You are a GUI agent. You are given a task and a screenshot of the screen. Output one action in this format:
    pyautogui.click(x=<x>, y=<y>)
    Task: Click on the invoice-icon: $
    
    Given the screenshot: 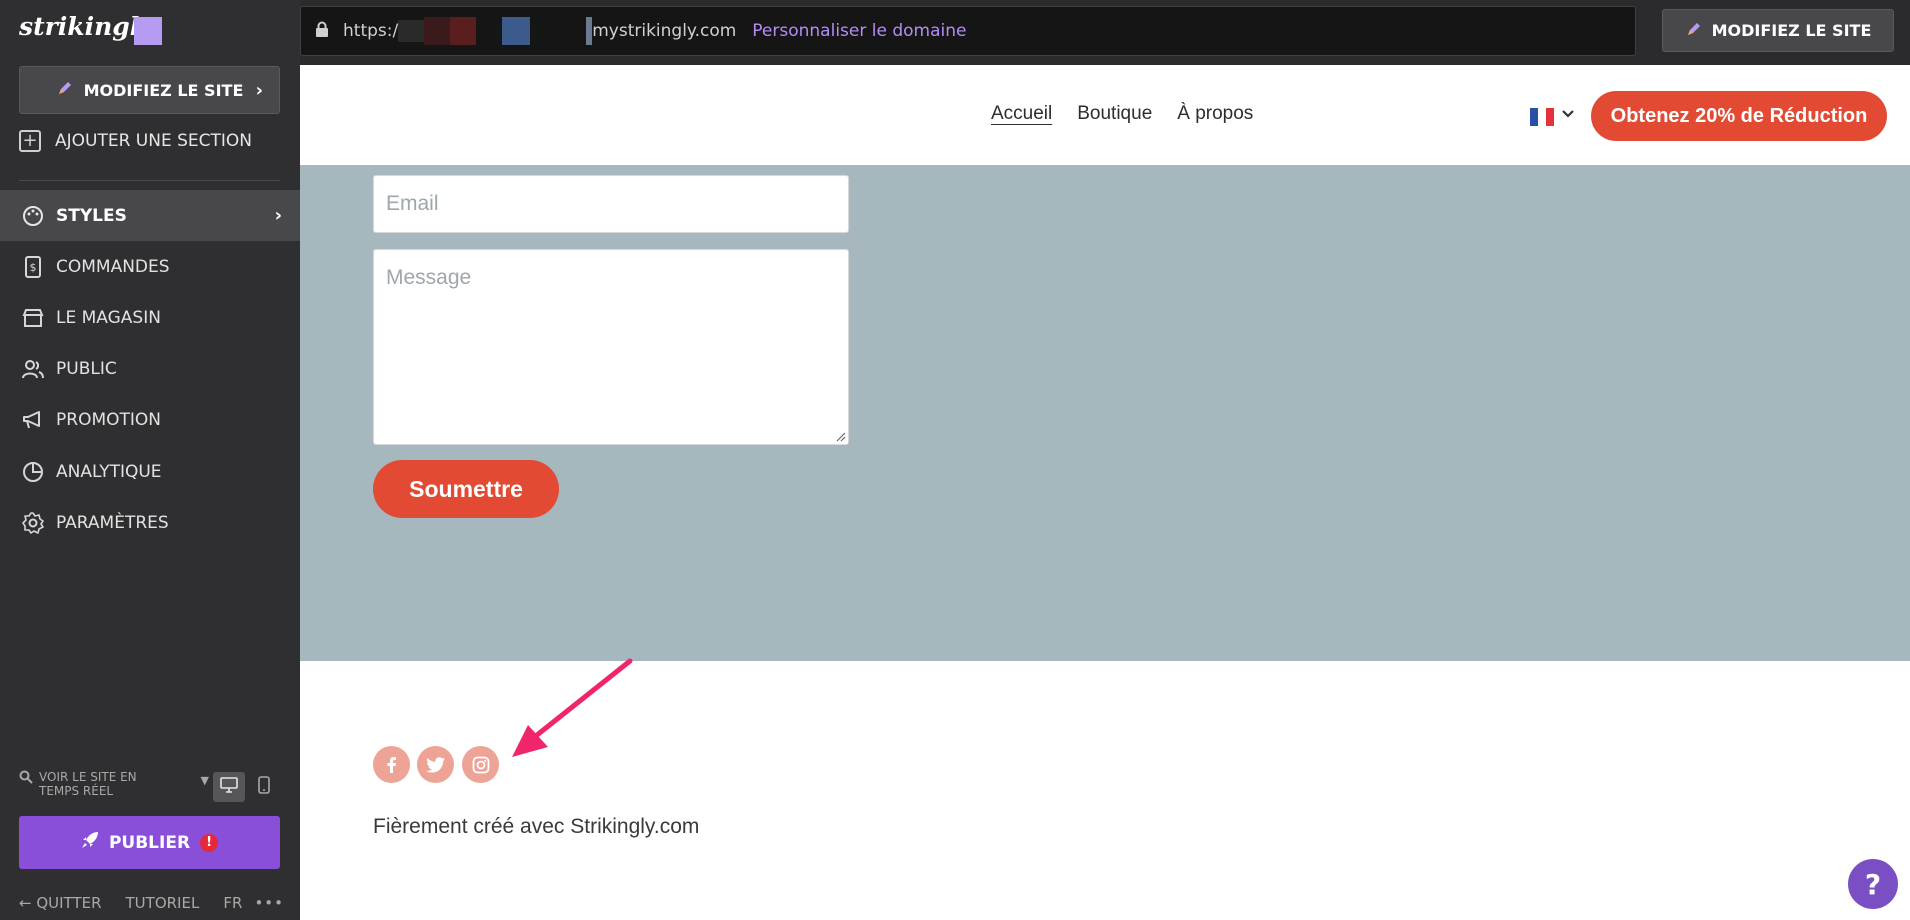 What is the action you would take?
    pyautogui.click(x=33, y=267)
    